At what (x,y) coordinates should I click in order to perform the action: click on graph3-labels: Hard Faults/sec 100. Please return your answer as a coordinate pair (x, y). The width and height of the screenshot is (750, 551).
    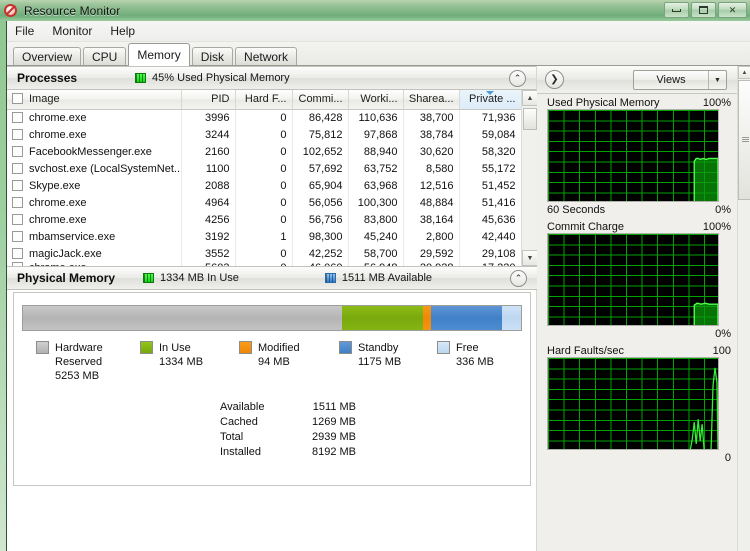
    Looking at the image, I should click on (640, 349).